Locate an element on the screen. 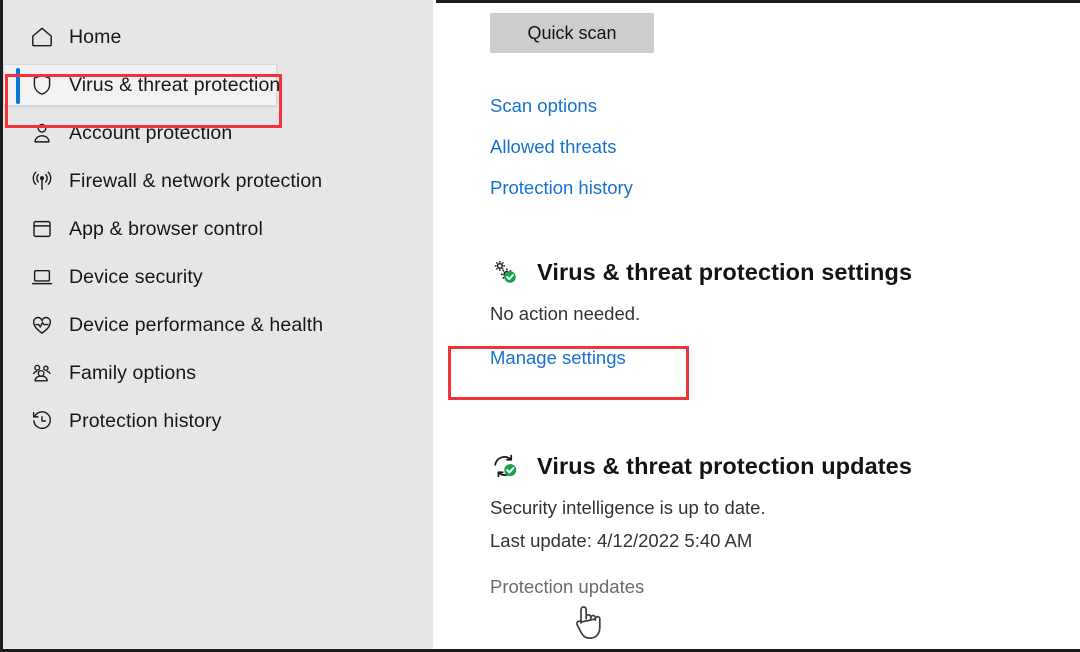 This screenshot has height=652, width=1080. heart-pulse-icon is located at coordinates (42, 325).